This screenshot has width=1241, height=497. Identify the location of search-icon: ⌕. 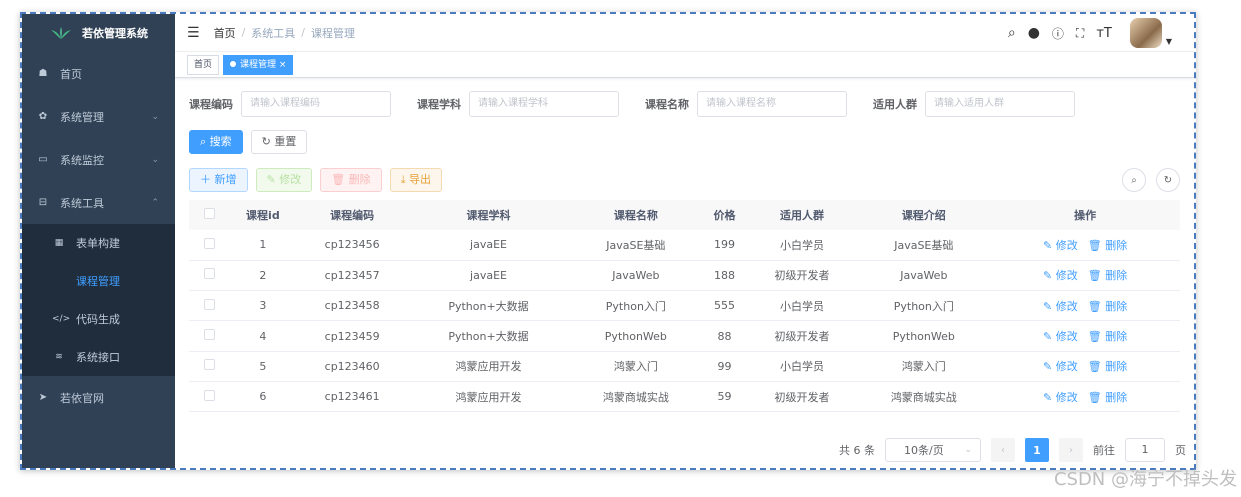
(1012, 33).